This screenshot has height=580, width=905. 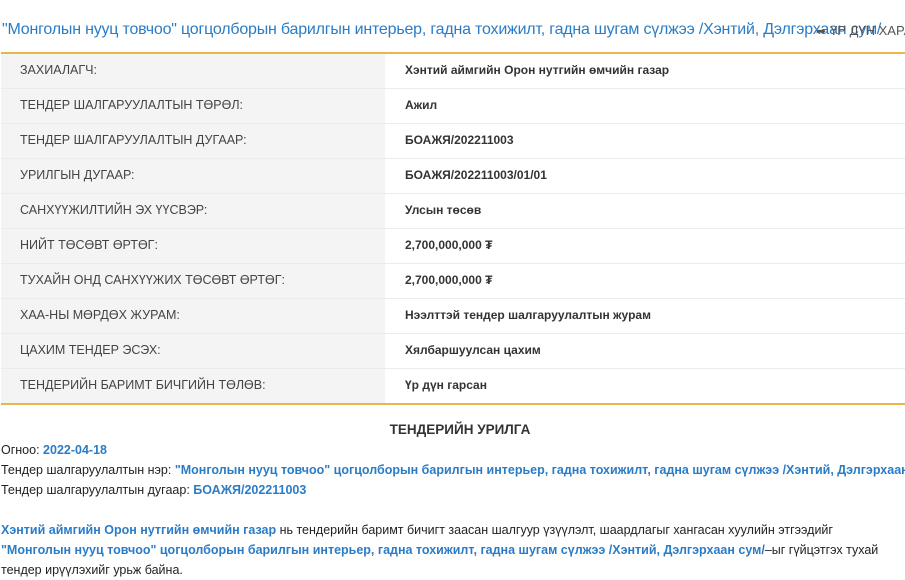 I want to click on details-row: САНХҮҮЖИЛТИЙН ЭХ ҮҮСВЭР: Улсын төсөв, so click(x=453, y=211).